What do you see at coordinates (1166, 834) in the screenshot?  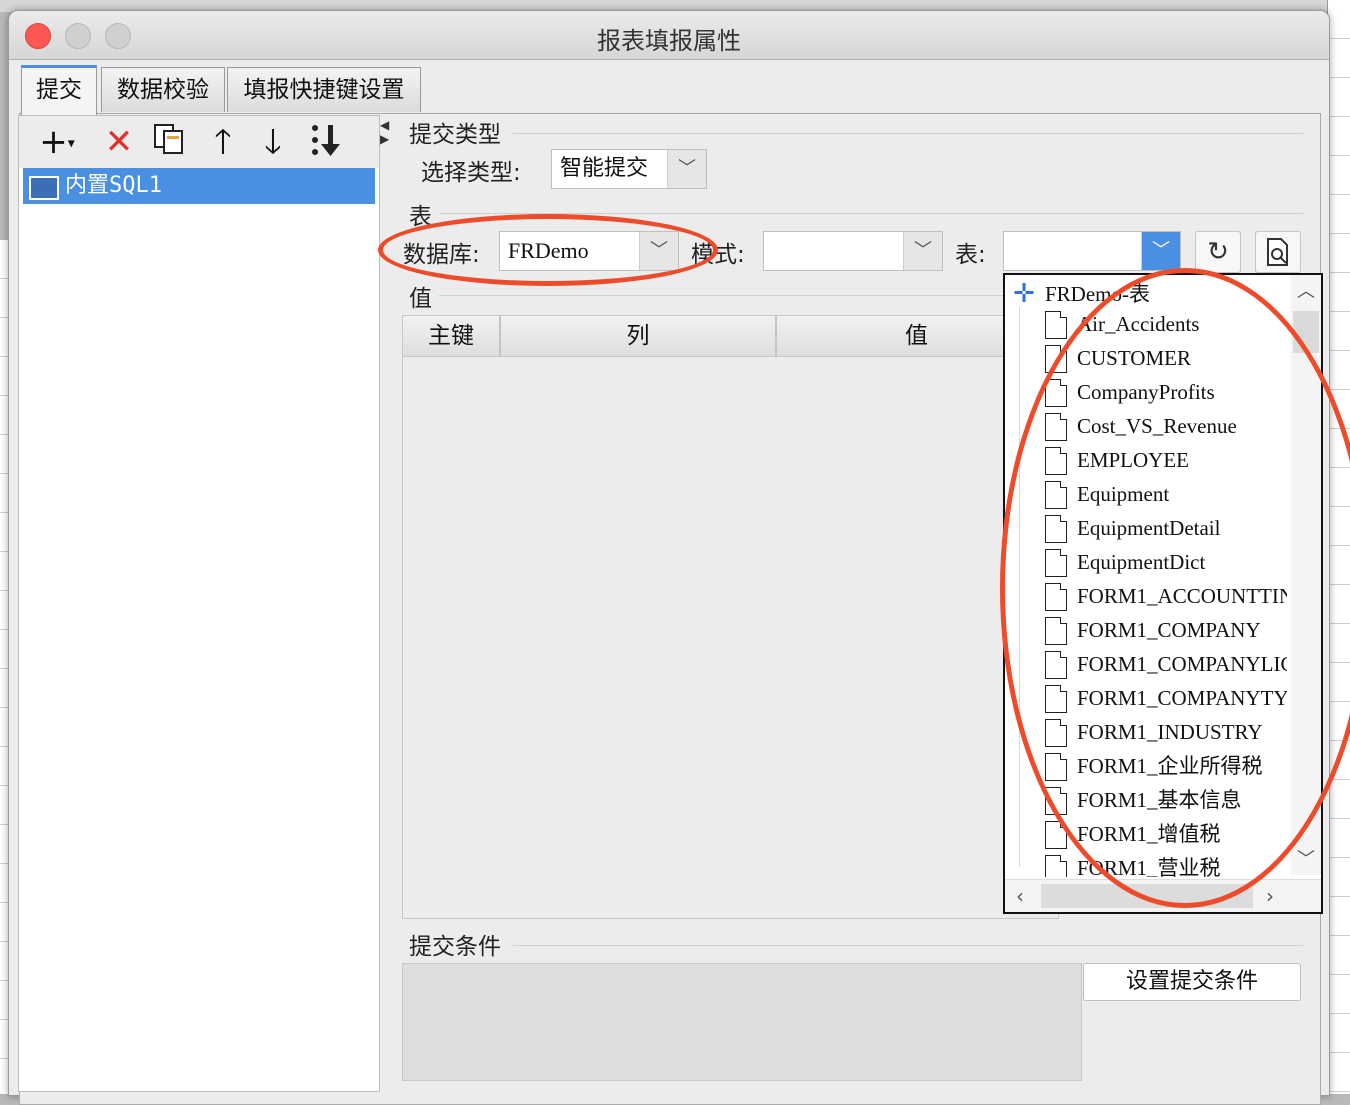 I see `table-option: FORM1_增值税` at bounding box center [1166, 834].